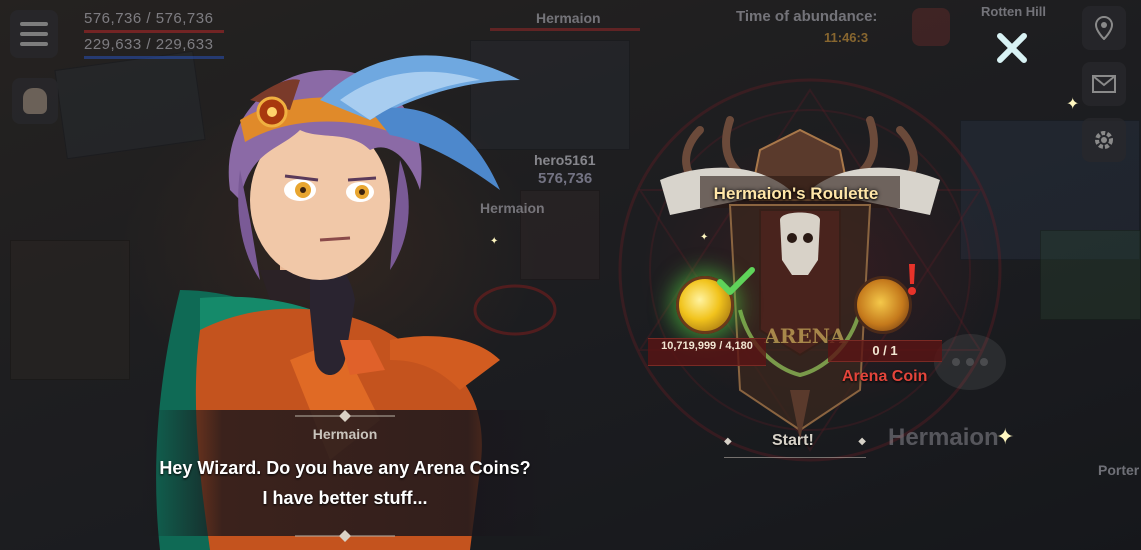  Describe the element at coordinates (345, 434) in the screenshot. I see `speaker-name: Hermaion` at that location.